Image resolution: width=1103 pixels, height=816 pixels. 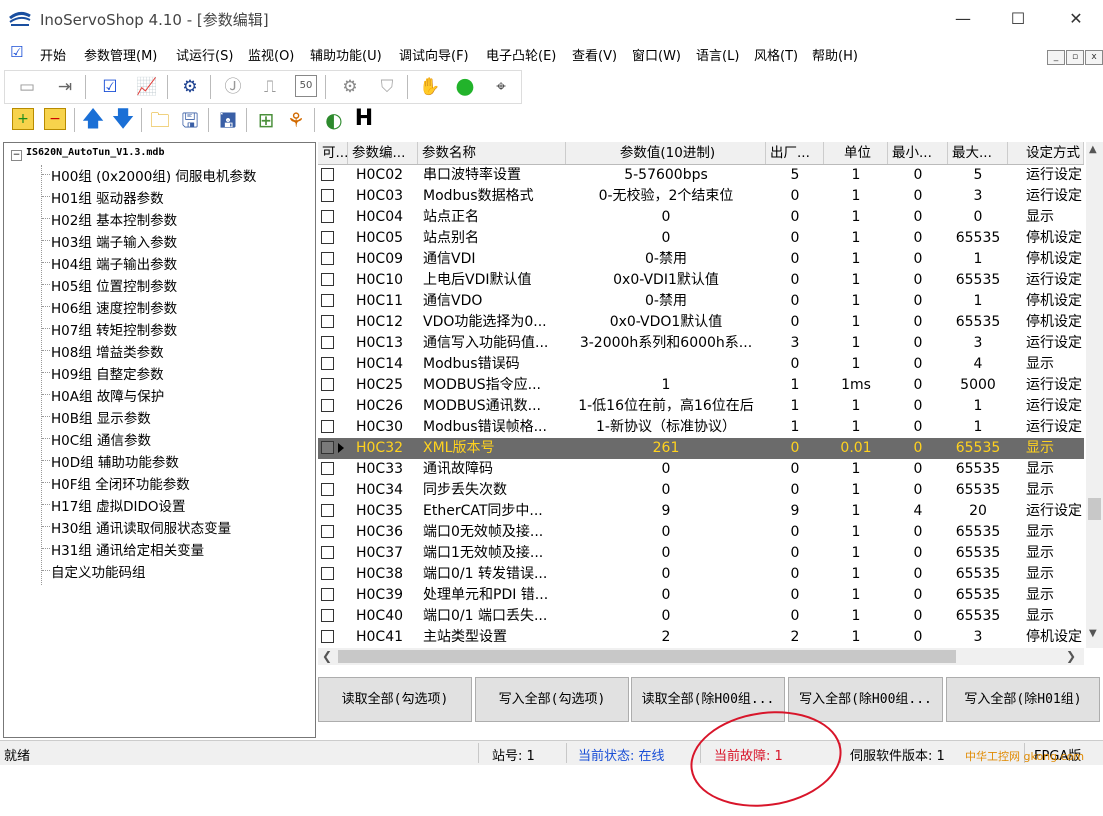 What do you see at coordinates (395, 699) in the screenshot?
I see `read-all-checked-button: 读取全部(勾选项)` at bounding box center [395, 699].